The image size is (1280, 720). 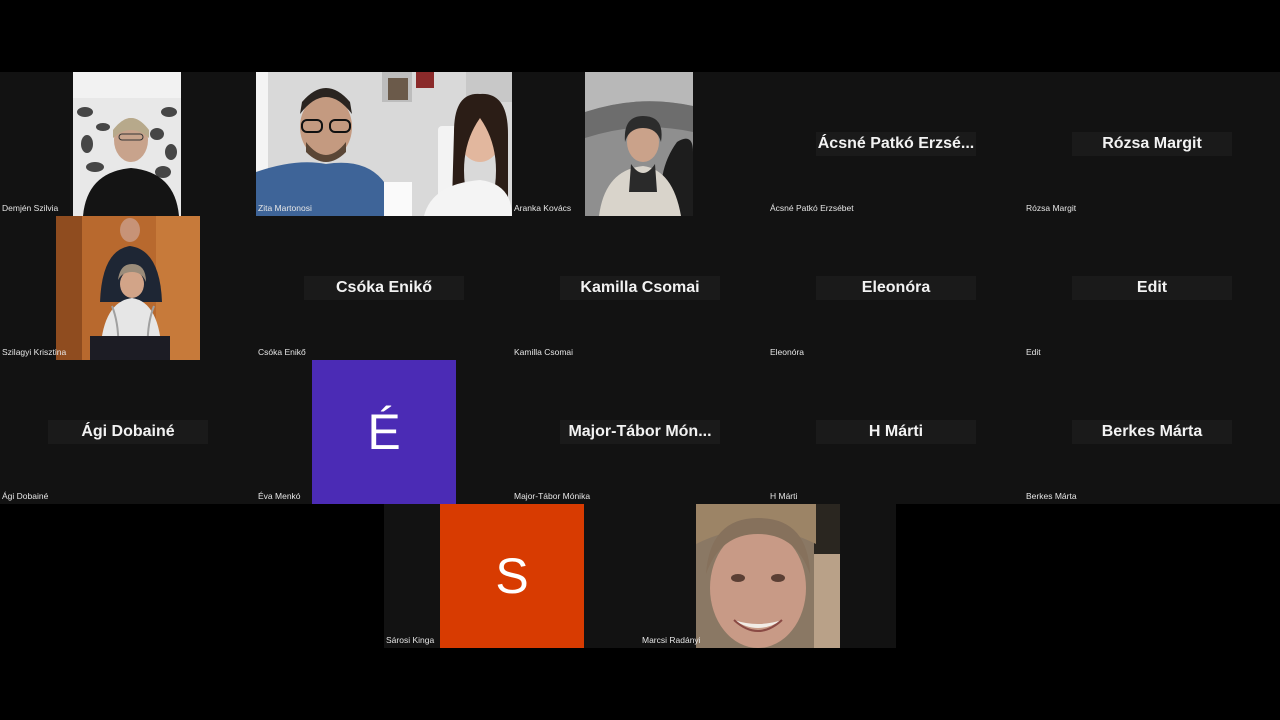 What do you see at coordinates (1051, 496) in the screenshot?
I see `participant-name-label: Berkes Márta` at bounding box center [1051, 496].